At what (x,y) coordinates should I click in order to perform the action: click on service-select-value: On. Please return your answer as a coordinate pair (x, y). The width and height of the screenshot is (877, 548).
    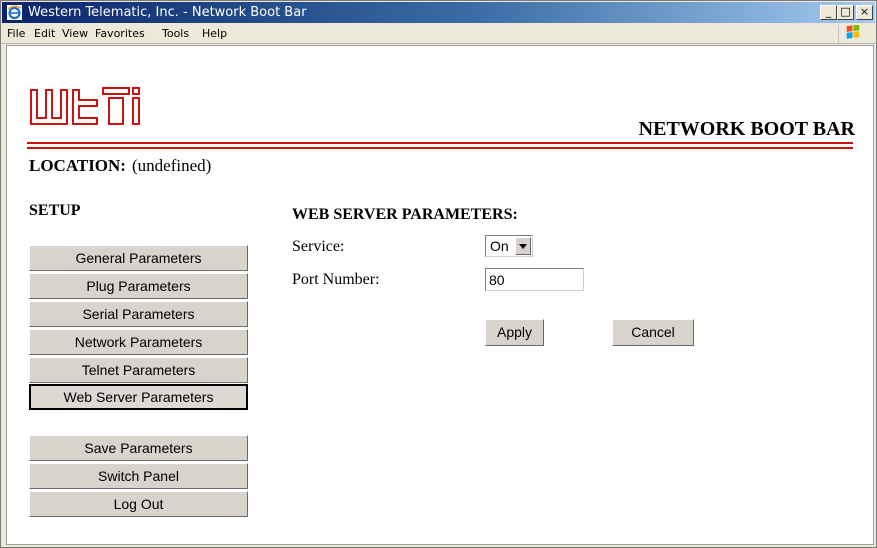
    Looking at the image, I should click on (499, 246).